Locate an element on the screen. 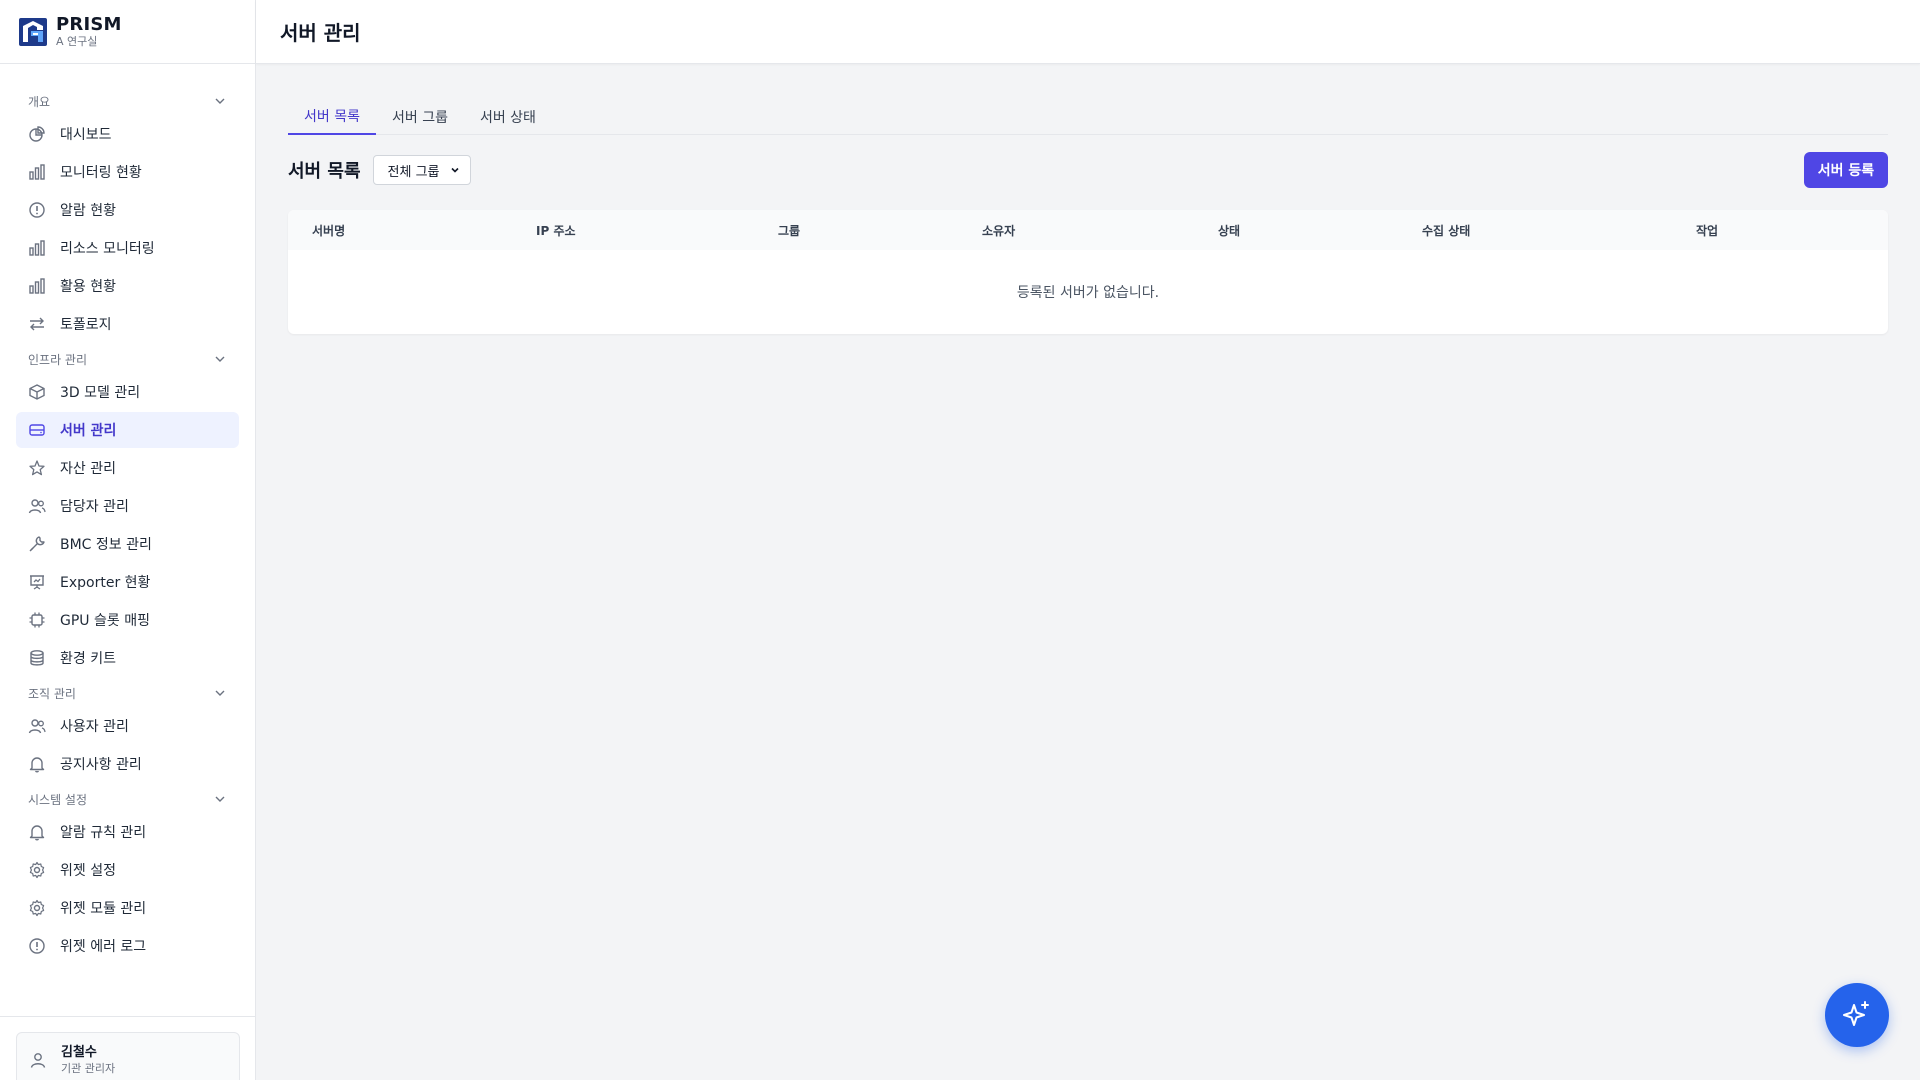 The height and width of the screenshot is (1080, 1920). sidebar-item-label: BMC 정보 관리 is located at coordinates (106, 545).